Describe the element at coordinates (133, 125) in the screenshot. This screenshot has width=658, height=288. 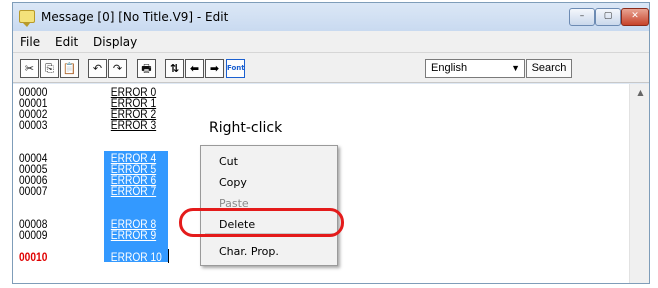
I see `line-text: ERROR 3` at that location.